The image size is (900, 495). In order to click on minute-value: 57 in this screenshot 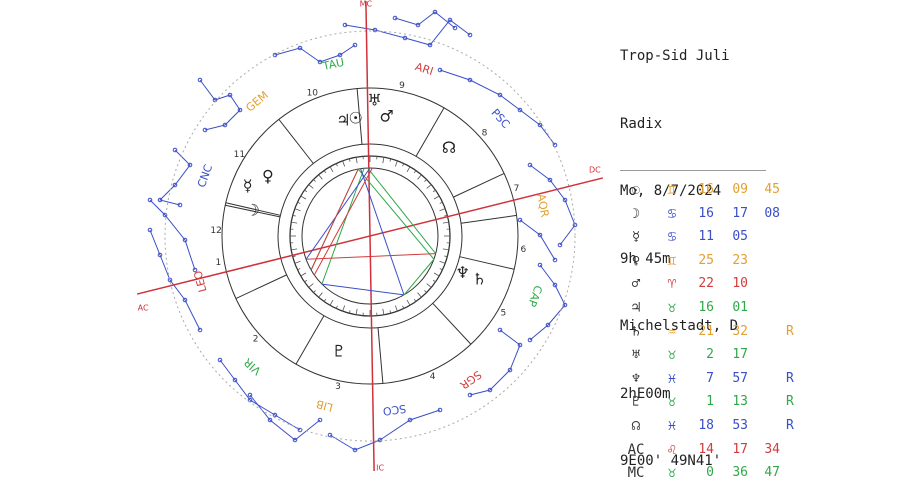, I will do `click(736, 378)`.